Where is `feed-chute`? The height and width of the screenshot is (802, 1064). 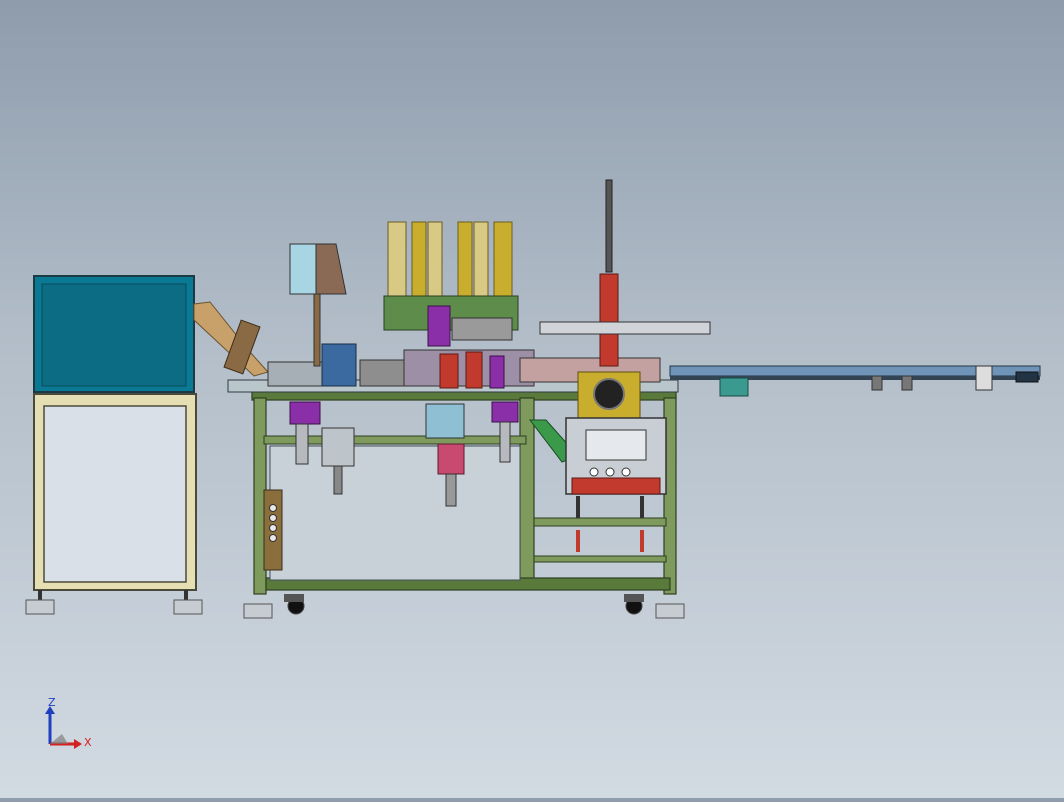 feed-chute is located at coordinates (231, 339).